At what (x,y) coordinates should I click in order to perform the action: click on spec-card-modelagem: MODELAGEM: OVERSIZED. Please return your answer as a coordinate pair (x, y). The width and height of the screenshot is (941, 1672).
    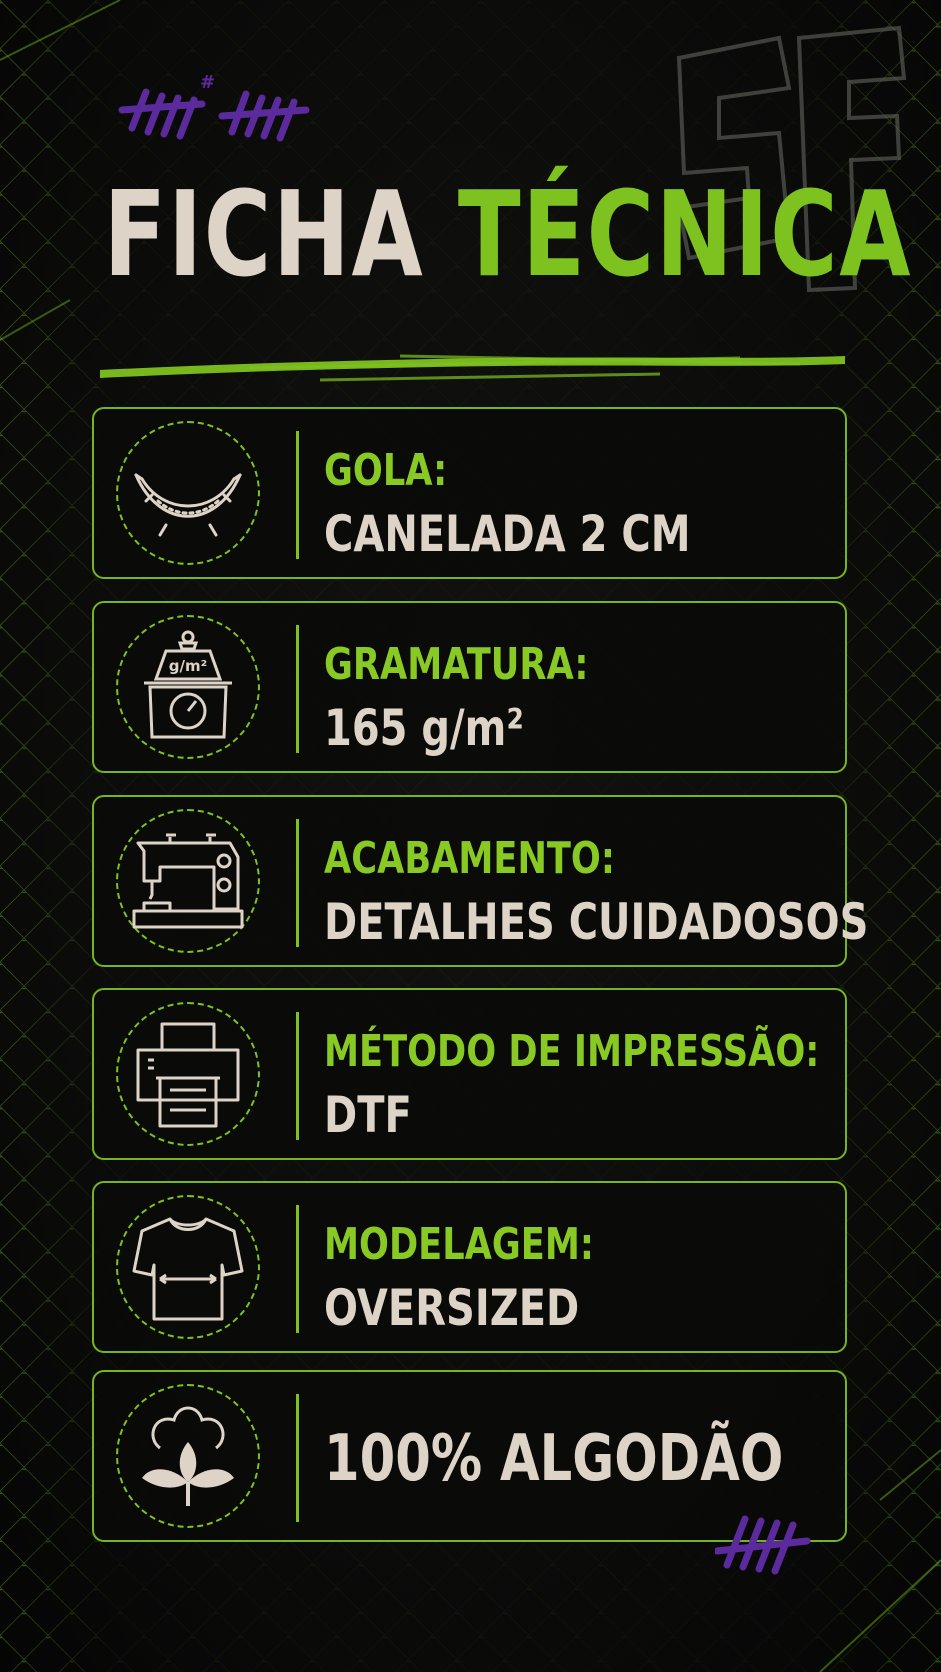
    Looking at the image, I should click on (469, 1267).